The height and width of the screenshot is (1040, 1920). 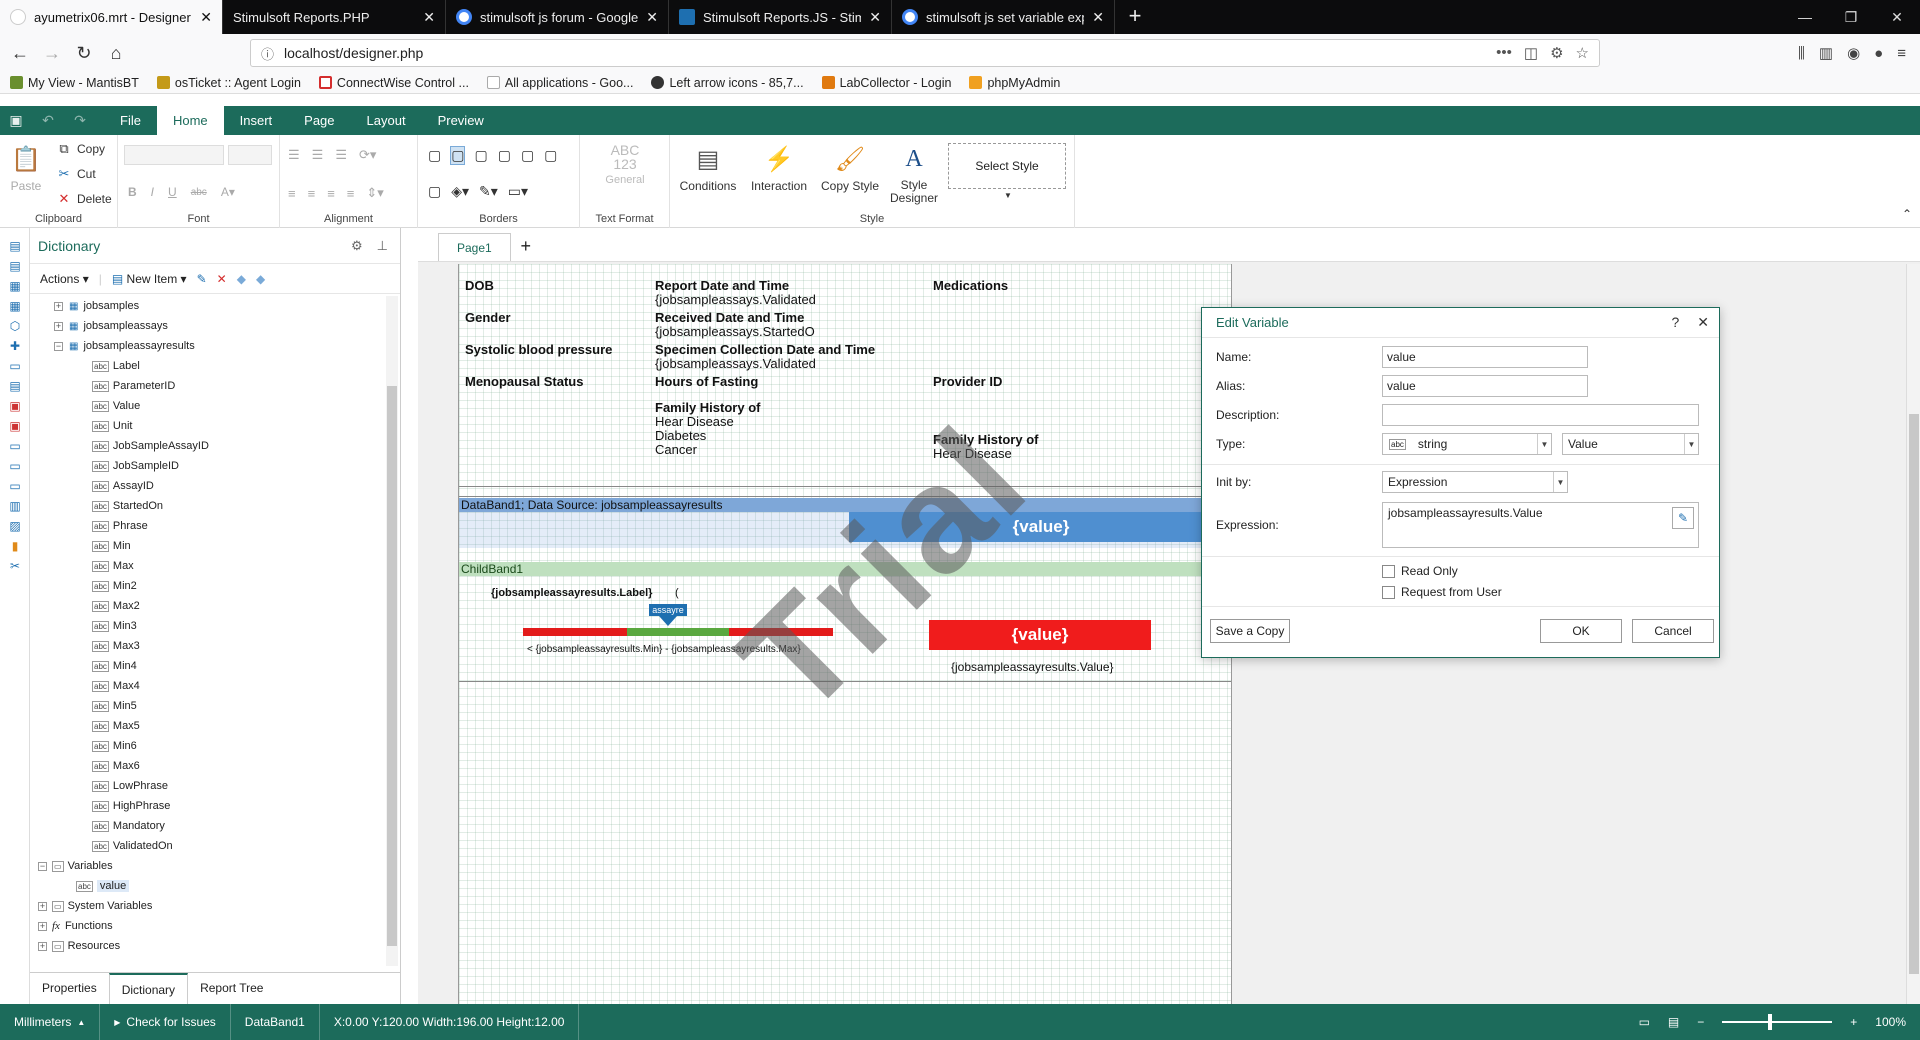 What do you see at coordinates (367, 155) in the screenshot?
I see `rotate-icon: ⟳▾` at bounding box center [367, 155].